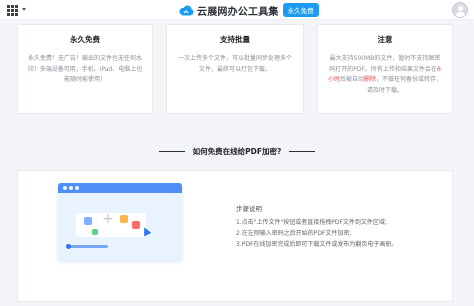 The height and width of the screenshot is (306, 474). I want to click on feature-card-batch: 支持批量 一次上传多个文件，可以批量同步处理多个文件，最终可以打包下载。, so click(235, 69).